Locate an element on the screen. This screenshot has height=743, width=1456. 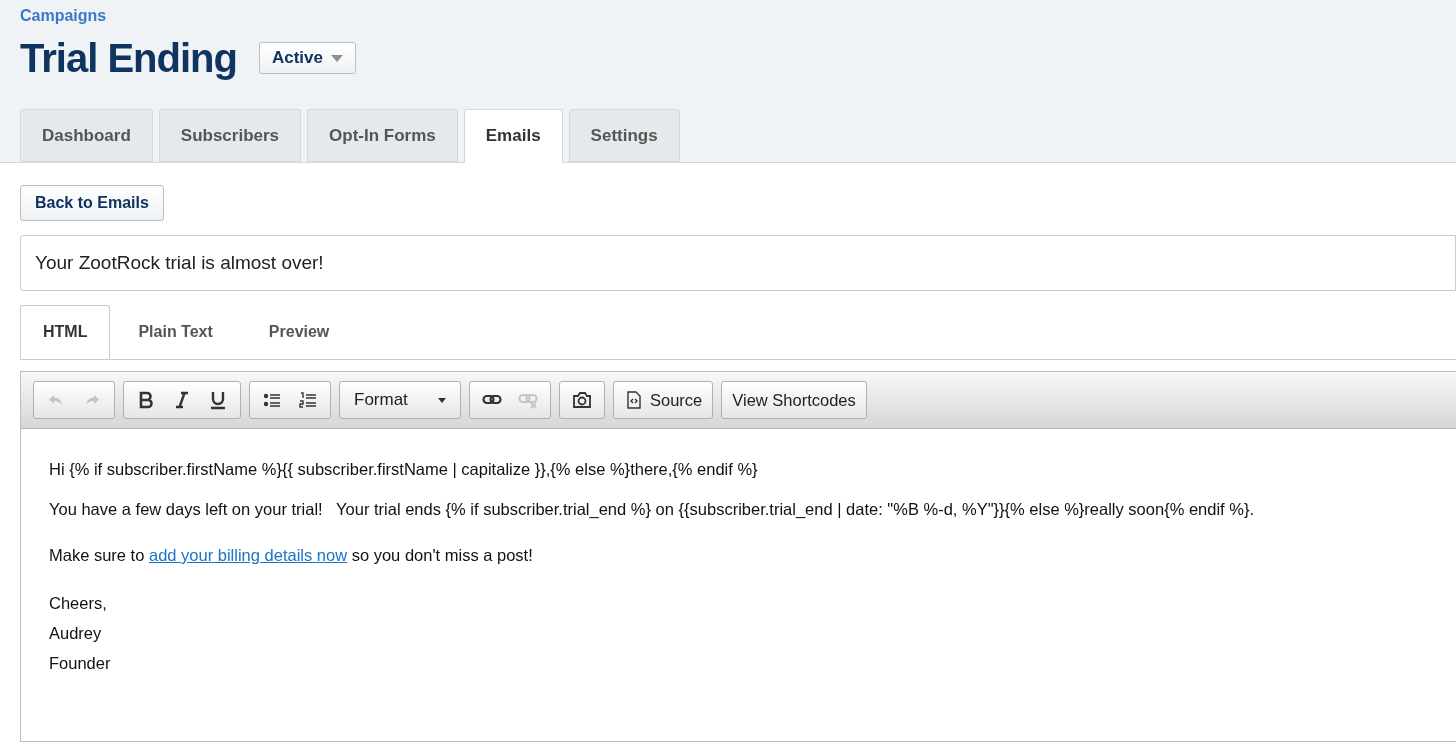
tab: Subscribers is located at coordinates (230, 135).